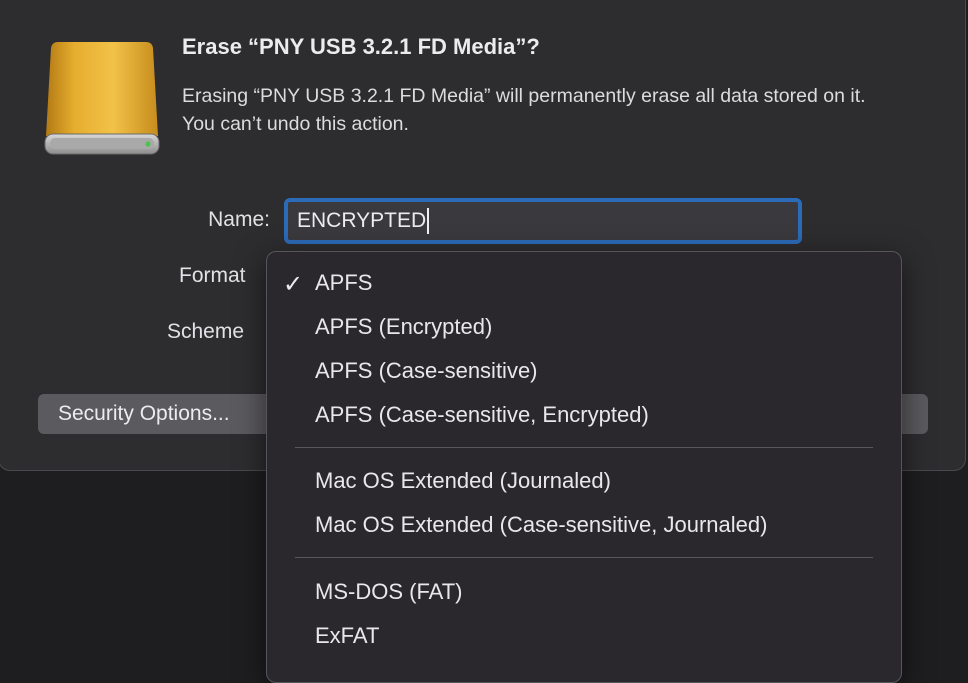 The image size is (968, 683). I want to click on menu-item-apfs: ✓ APFS, so click(584, 283).